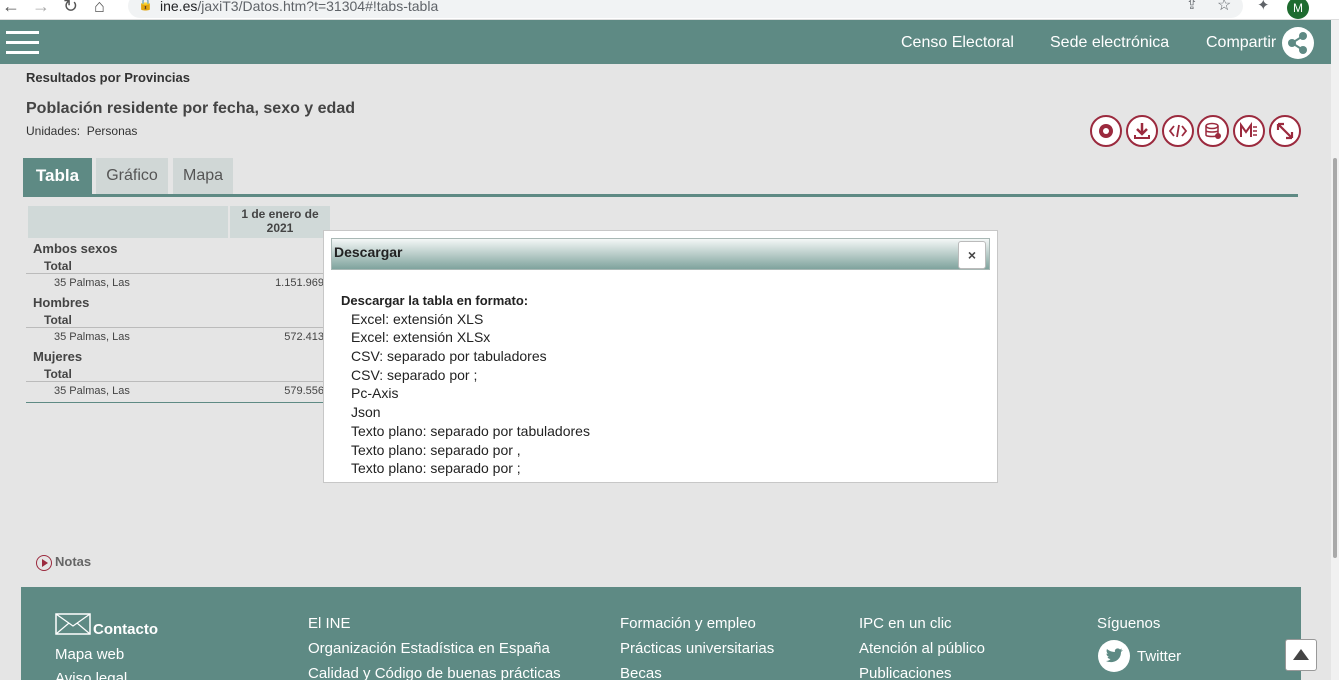 This screenshot has width=1339, height=680. What do you see at coordinates (44, 562) in the screenshot?
I see `play-icon` at bounding box center [44, 562].